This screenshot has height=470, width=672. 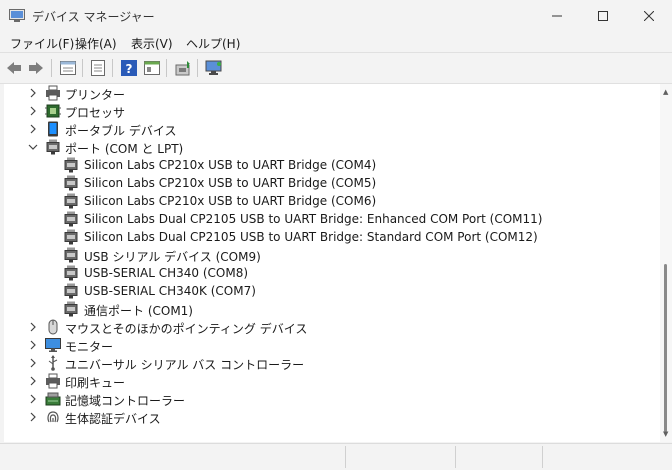 I want to click on properties-icon, so click(x=68, y=68).